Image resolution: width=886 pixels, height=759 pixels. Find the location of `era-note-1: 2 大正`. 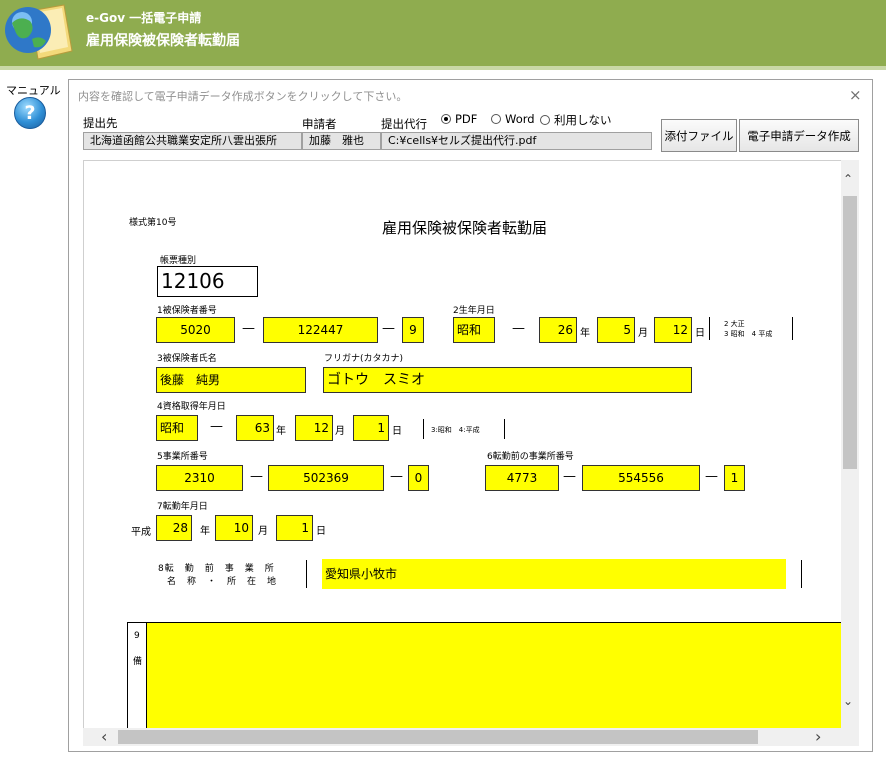

era-note-1: 2 大正 is located at coordinates (734, 324).